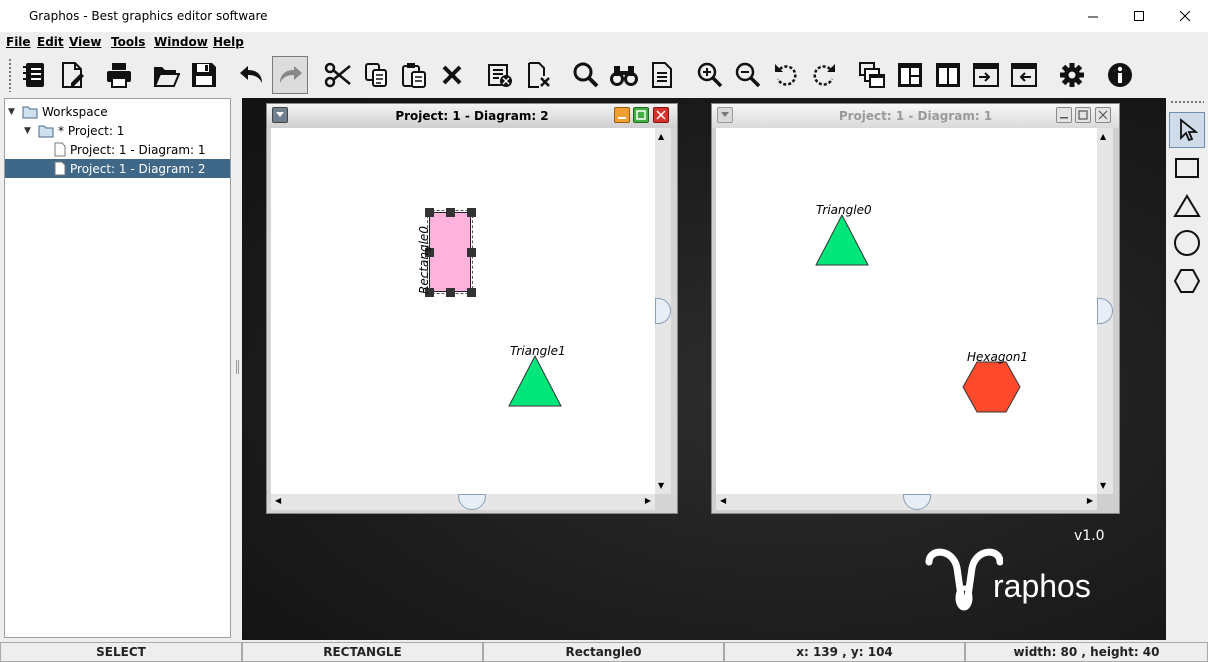  What do you see at coordinates (148, 16) in the screenshot?
I see `window-title: Graphos - Best graphics editor software` at bounding box center [148, 16].